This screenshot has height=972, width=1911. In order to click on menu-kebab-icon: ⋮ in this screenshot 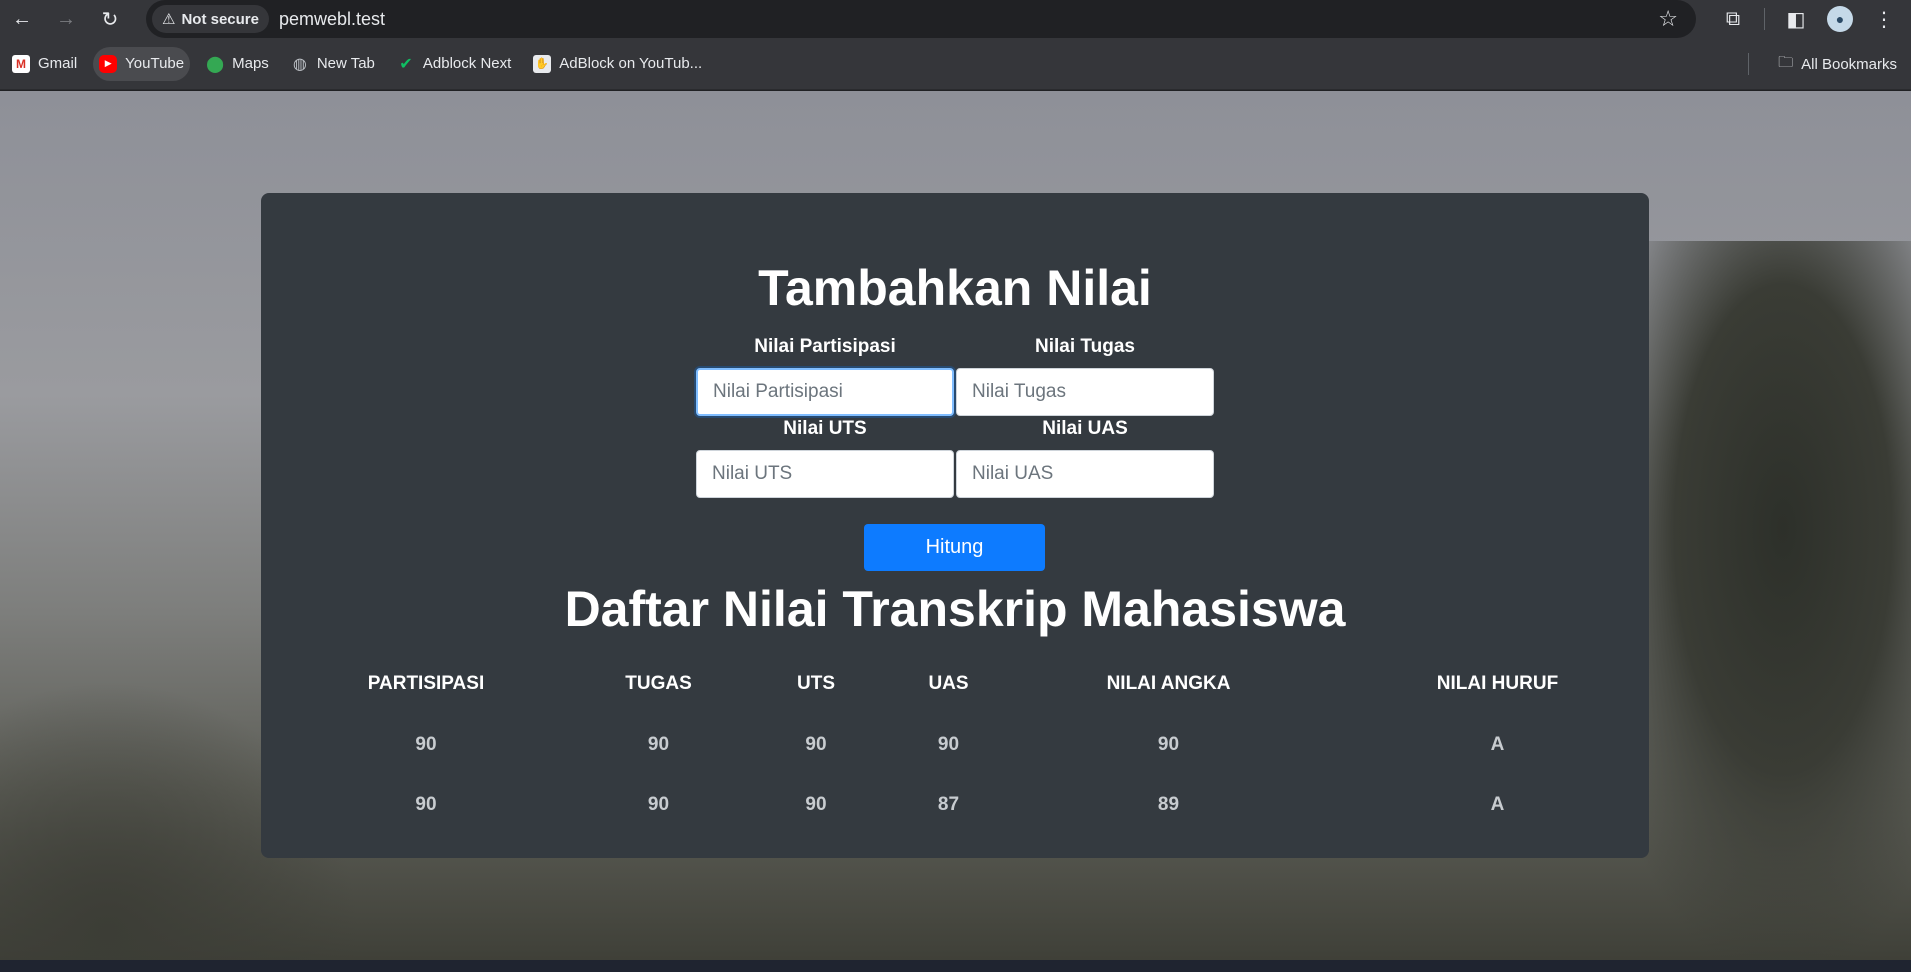, I will do `click(1884, 19)`.